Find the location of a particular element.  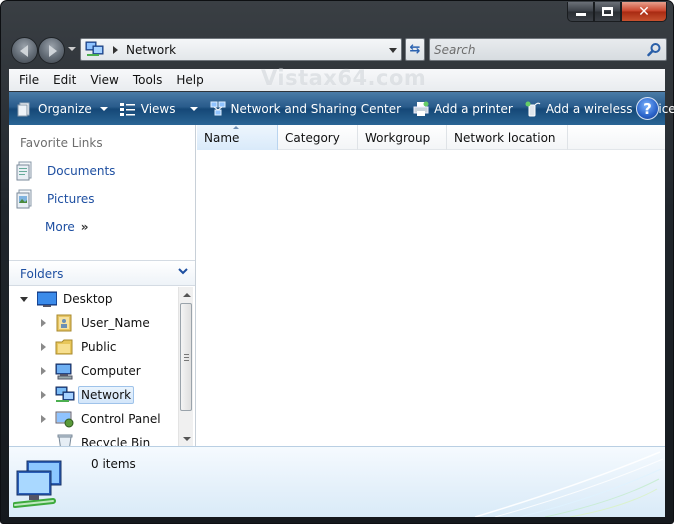

pictures-icon is located at coordinates (24, 199).